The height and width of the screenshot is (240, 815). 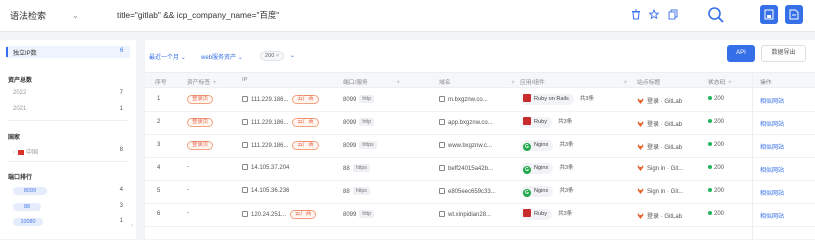 What do you see at coordinates (372, 81) in the screenshot?
I see `col-header-port: 端口/服务 ✦` at bounding box center [372, 81].